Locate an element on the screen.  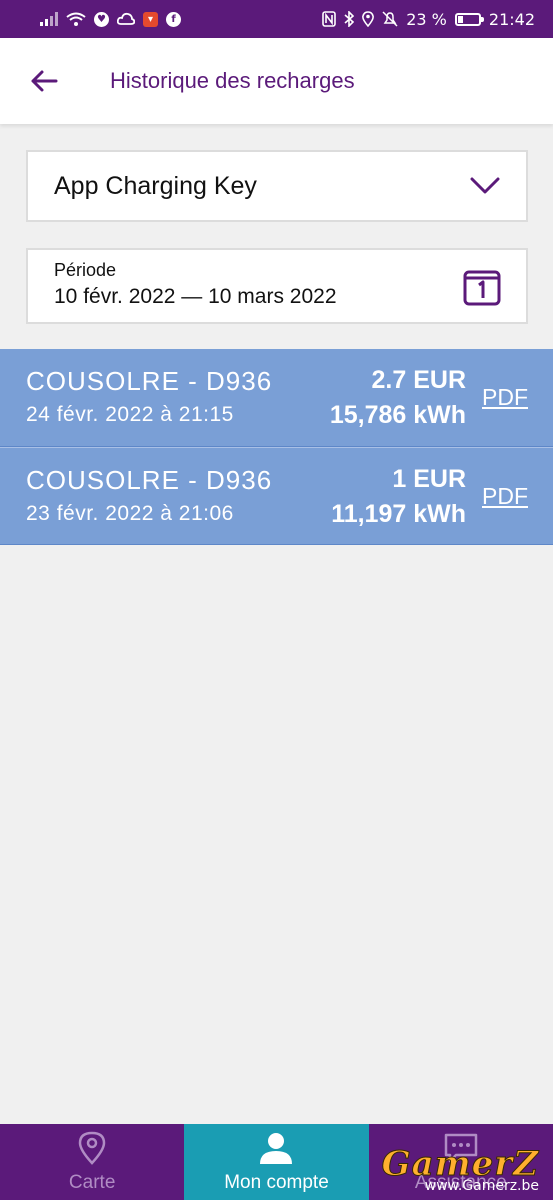
period-value: 10 févr. 2022 — 10 mars 2022 is located at coordinates (195, 296).